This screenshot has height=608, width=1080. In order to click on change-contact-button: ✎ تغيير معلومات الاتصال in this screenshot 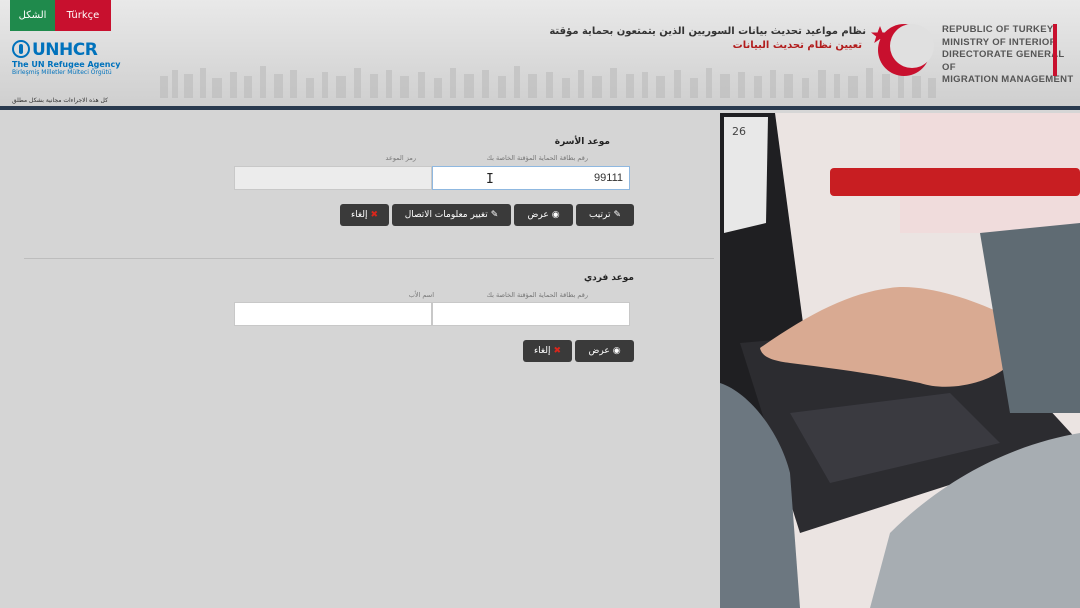, I will do `click(451, 215)`.